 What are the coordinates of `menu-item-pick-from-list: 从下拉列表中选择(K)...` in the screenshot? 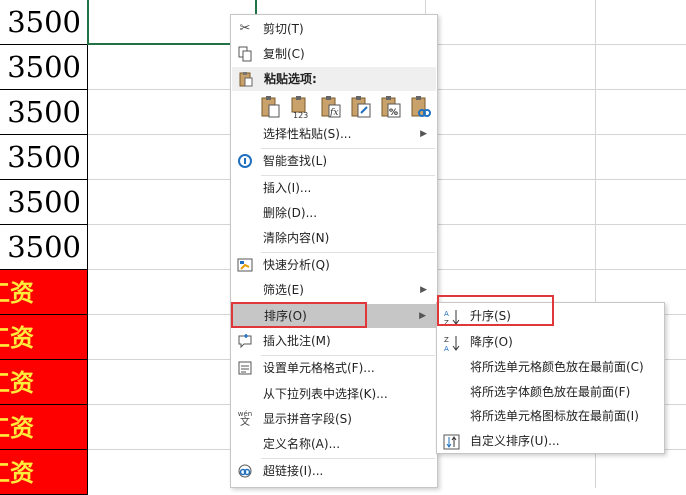 It's located at (334, 394).